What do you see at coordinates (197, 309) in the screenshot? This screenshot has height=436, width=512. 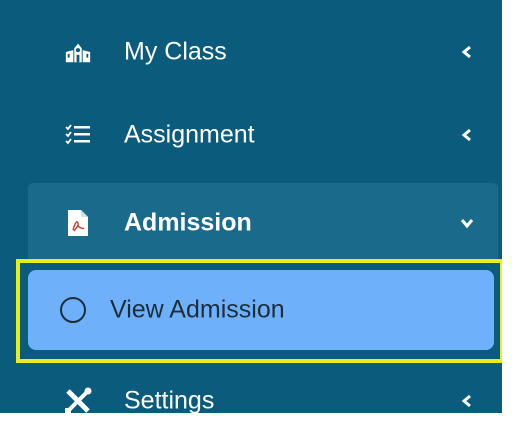 I see `sidebar-subitem-label: View Admission` at bounding box center [197, 309].